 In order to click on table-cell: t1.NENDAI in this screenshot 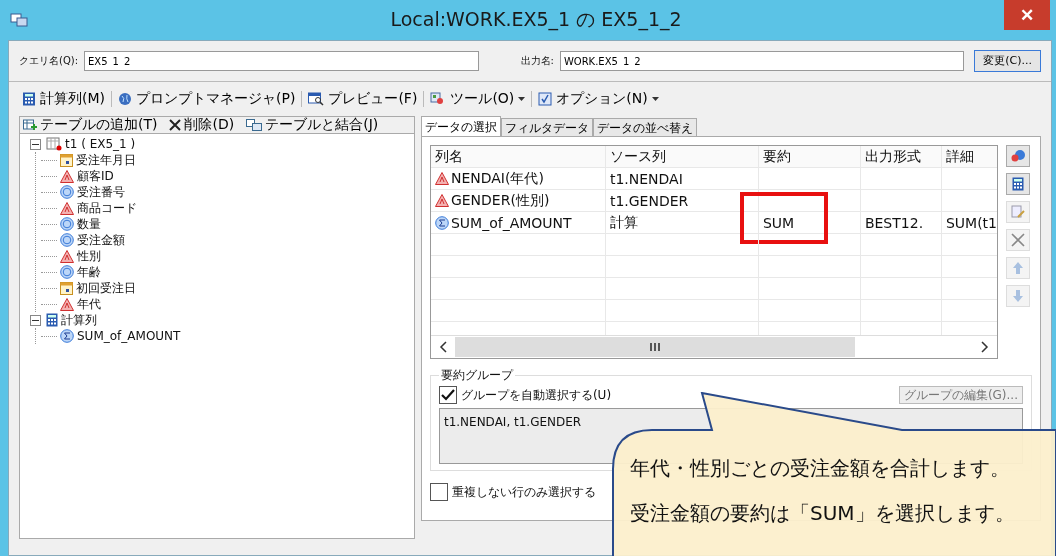, I will do `click(646, 178)`.